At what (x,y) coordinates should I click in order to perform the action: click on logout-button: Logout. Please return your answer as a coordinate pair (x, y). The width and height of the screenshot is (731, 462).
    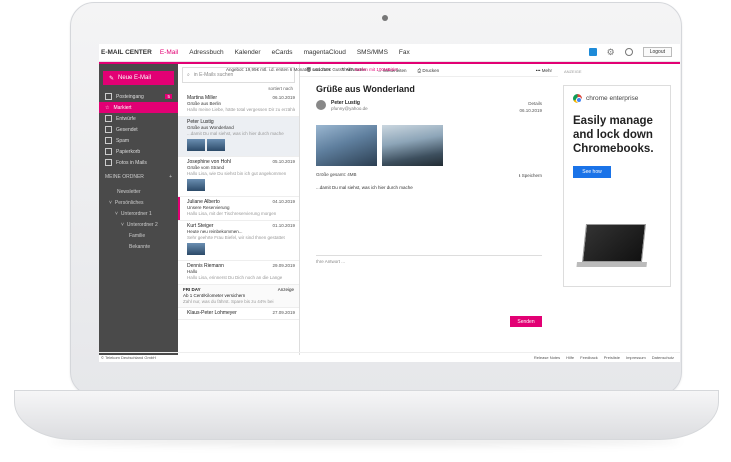
    Looking at the image, I should click on (657, 52).